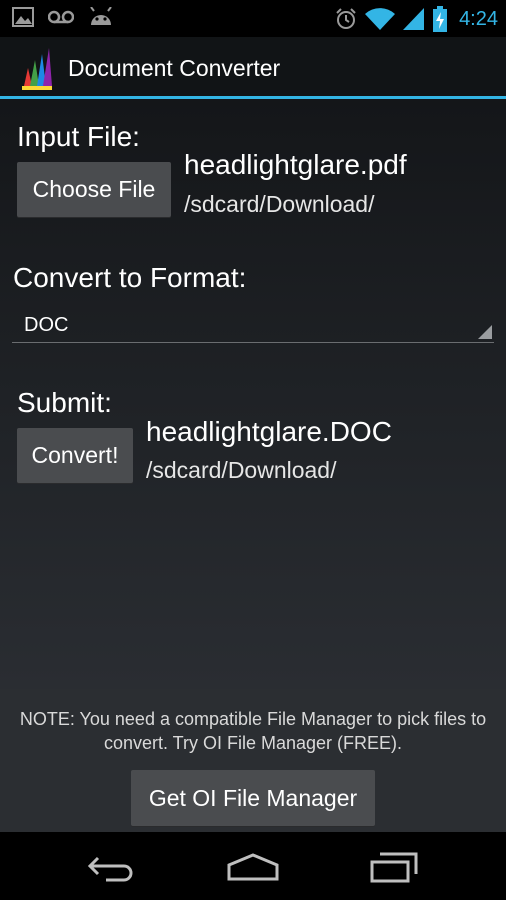 Image resolution: width=506 pixels, height=900 pixels. I want to click on voicemail-icon, so click(61, 17).